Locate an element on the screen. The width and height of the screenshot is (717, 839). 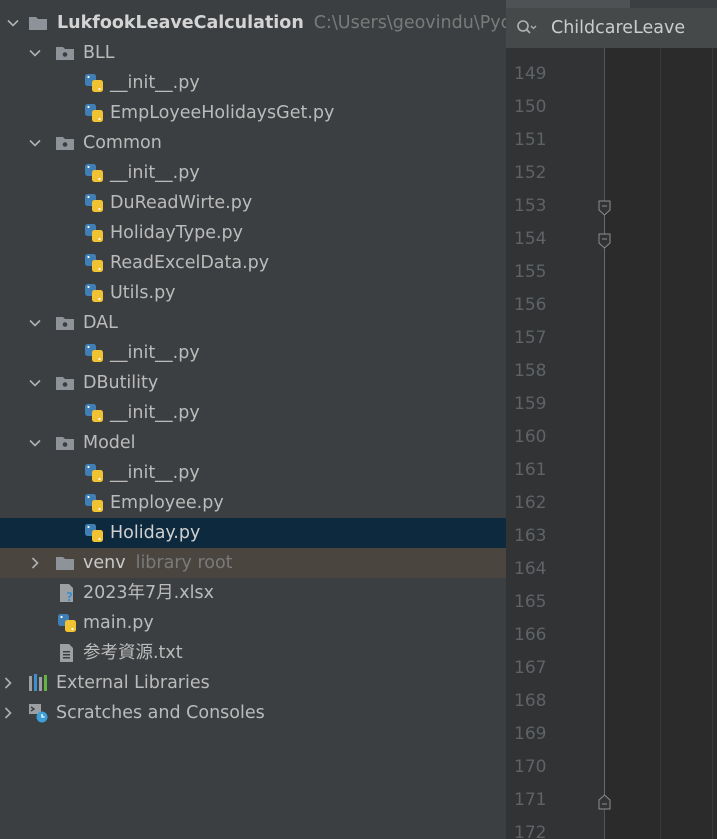
line-number: 155 is located at coordinates (530, 272).